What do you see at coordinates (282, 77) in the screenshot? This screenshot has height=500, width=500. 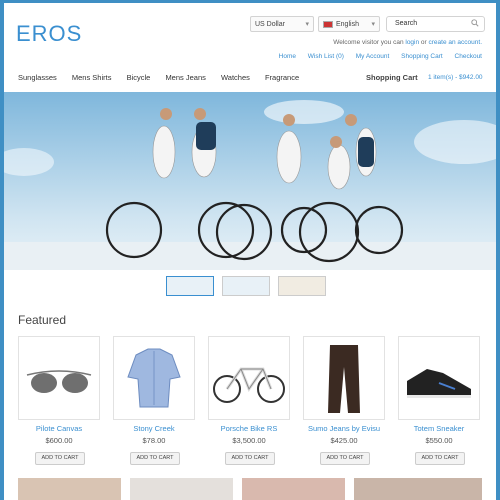 I see `nav-item-fragrance: Fragrance` at bounding box center [282, 77].